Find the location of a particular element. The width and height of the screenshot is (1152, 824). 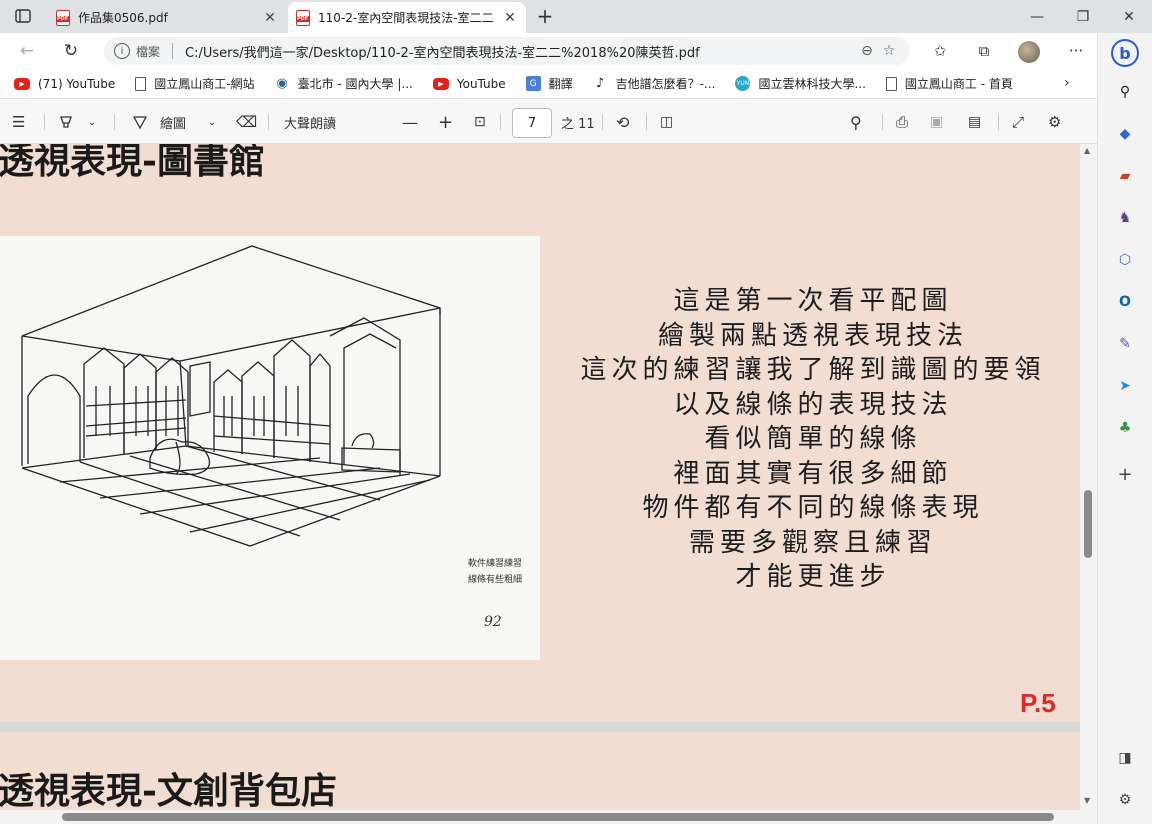

poem-line: 這次的練習讓我了解到識圖的要領 is located at coordinates (813, 370).